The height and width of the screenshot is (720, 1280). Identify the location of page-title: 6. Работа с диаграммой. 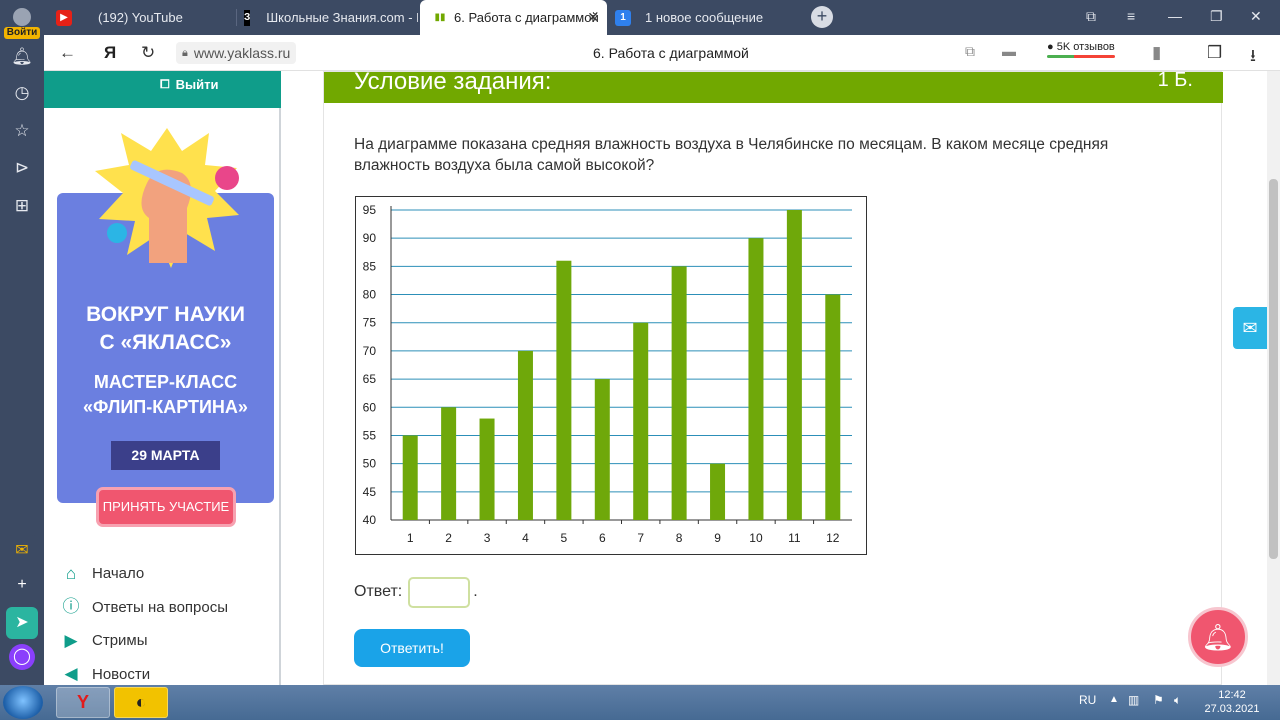
(671, 53).